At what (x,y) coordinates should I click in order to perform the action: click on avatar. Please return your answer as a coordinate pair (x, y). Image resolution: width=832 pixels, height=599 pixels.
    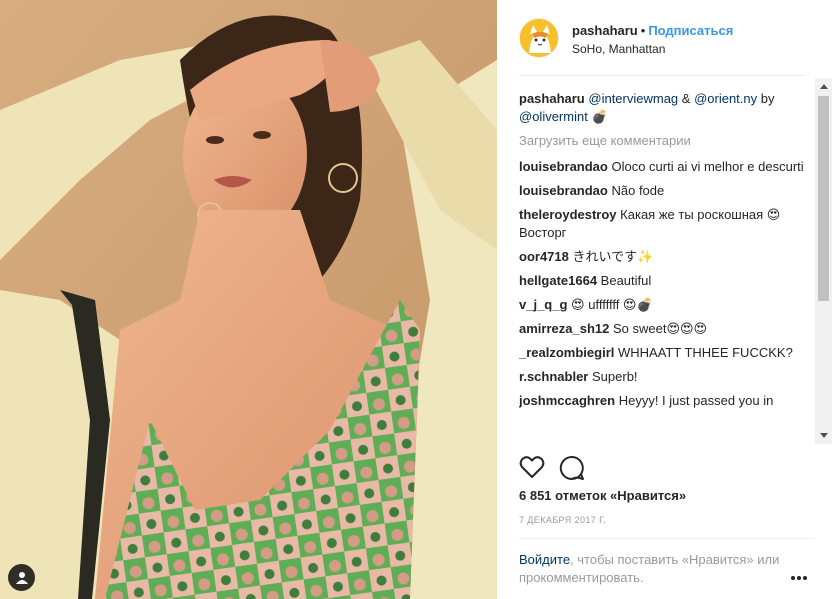
    Looking at the image, I should click on (539, 38).